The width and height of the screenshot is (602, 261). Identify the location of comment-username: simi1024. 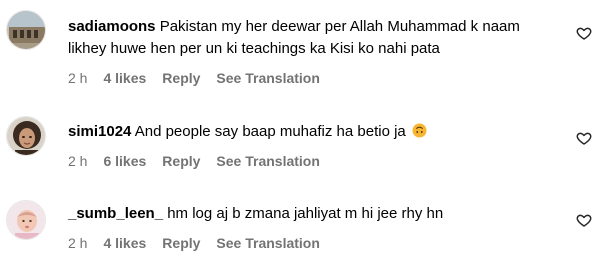
(99, 131).